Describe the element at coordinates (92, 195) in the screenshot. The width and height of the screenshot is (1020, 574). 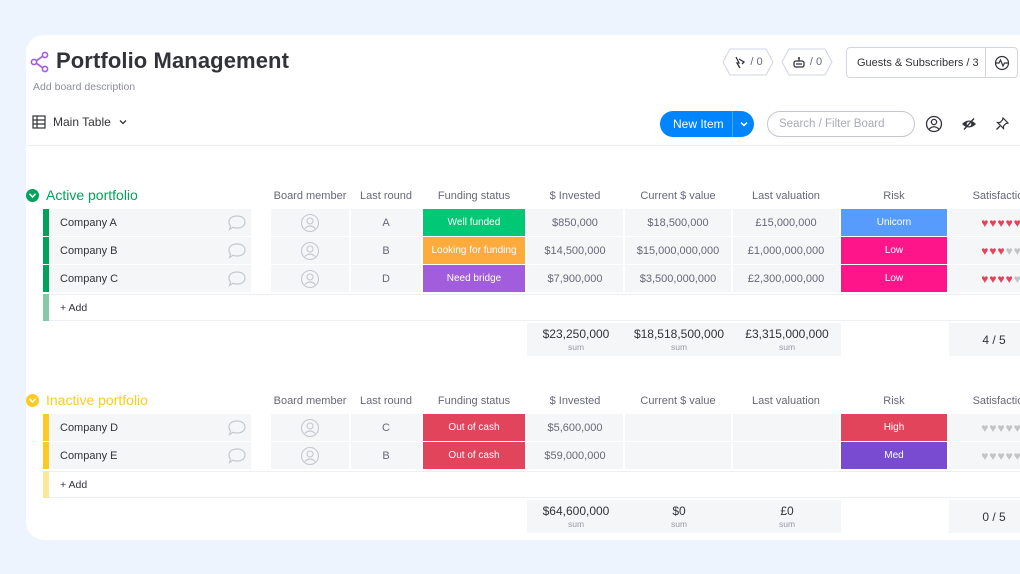
I see `group-title: Active portfolio` at that location.